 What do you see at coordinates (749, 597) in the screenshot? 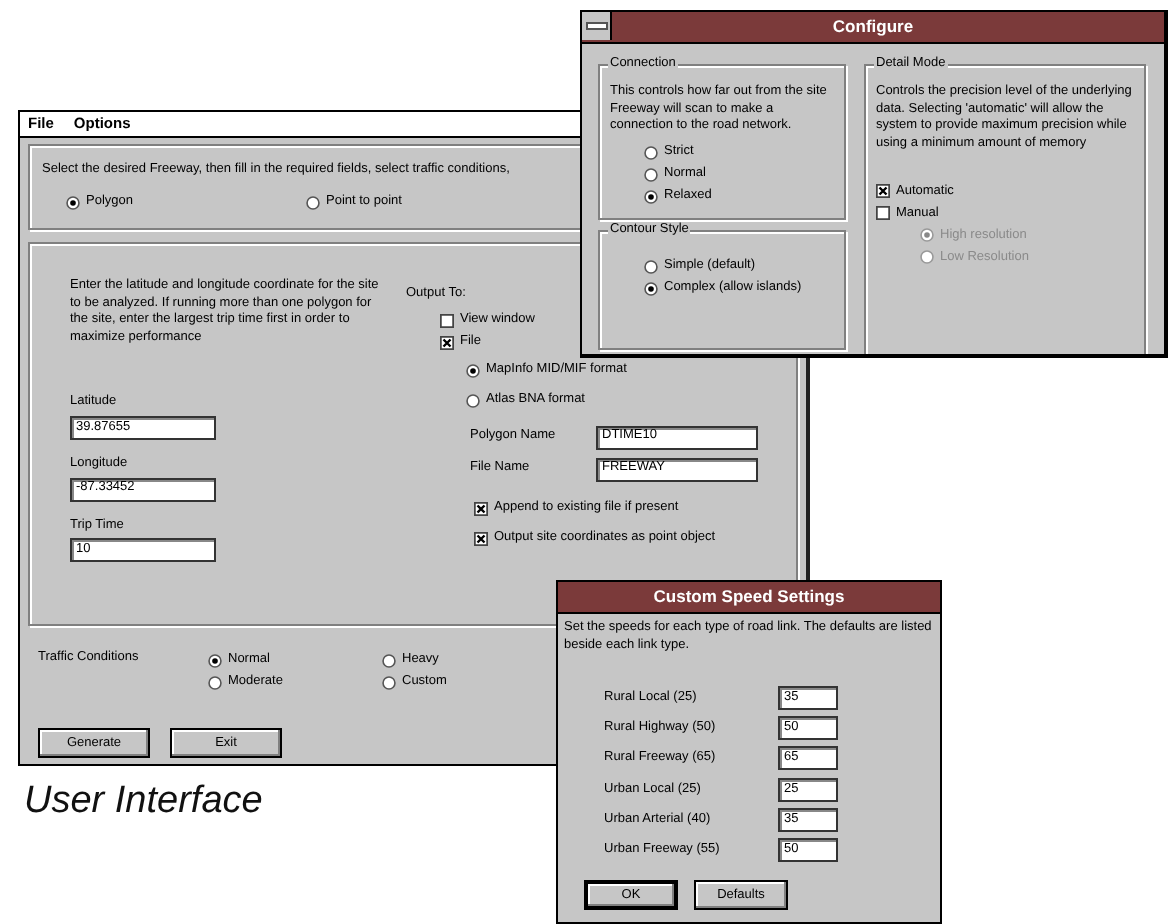
I see `window-title: Custom Speed Settings` at bounding box center [749, 597].